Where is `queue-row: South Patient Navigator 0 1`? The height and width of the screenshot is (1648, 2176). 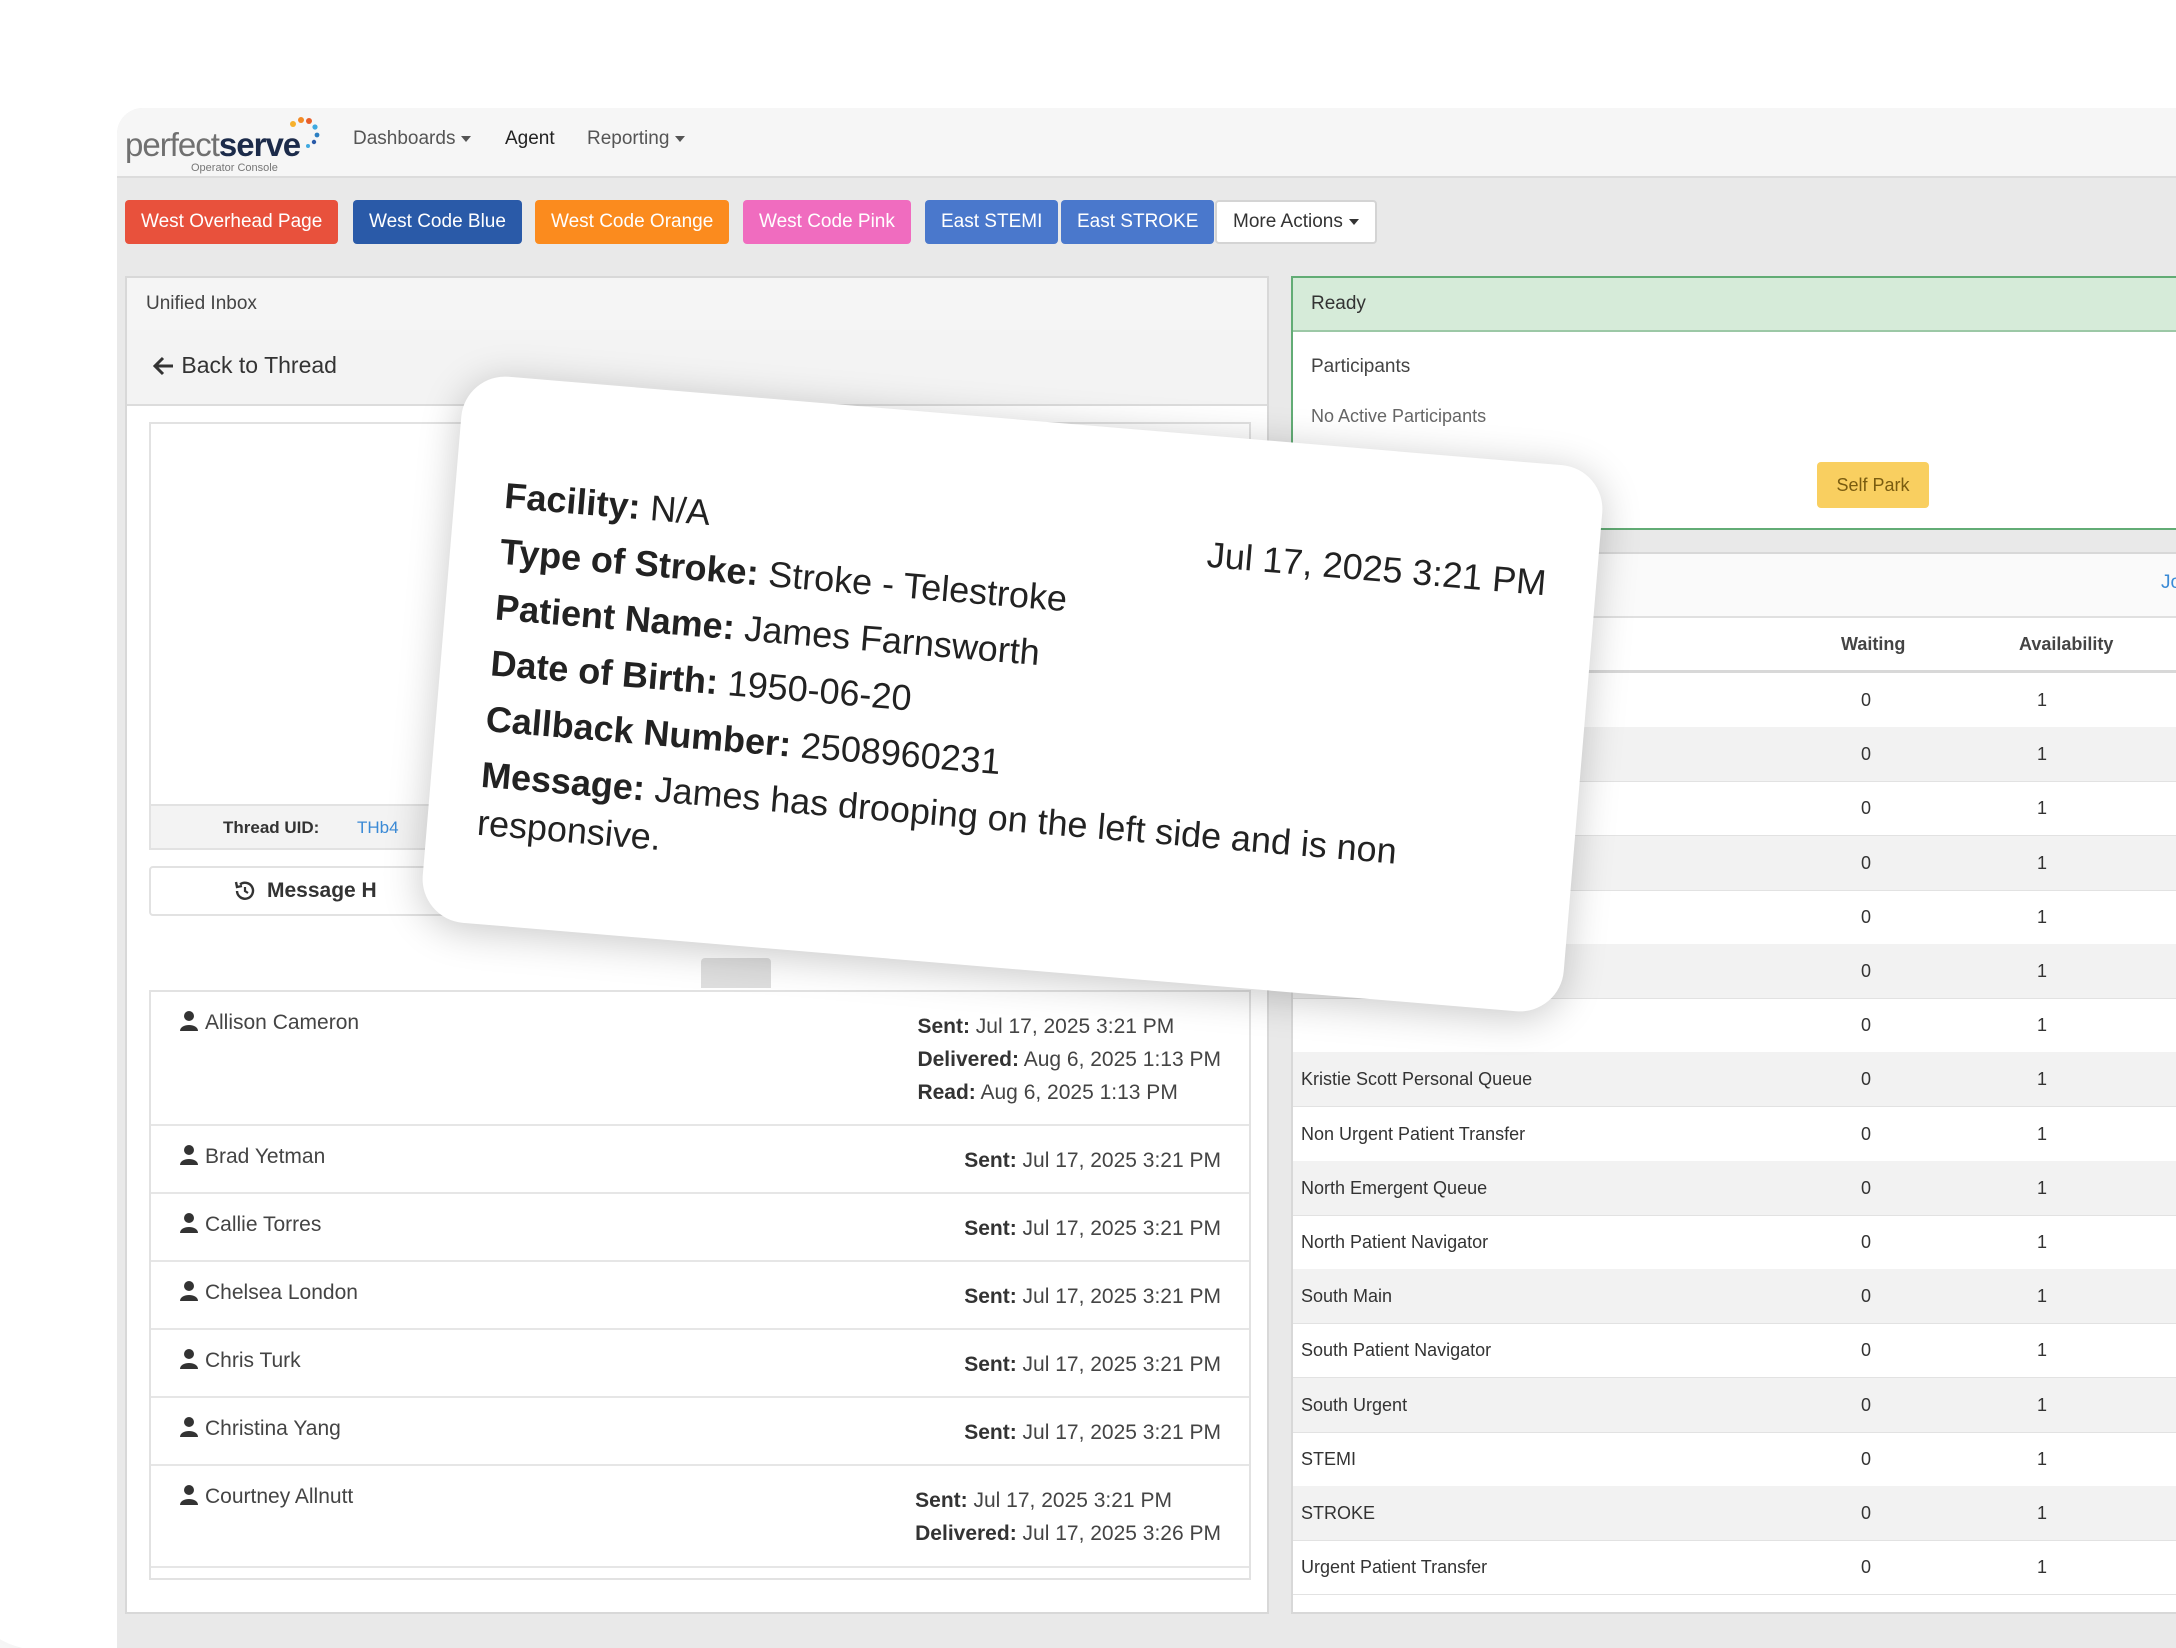
queue-row: South Patient Navigator 0 1 is located at coordinates (1734, 1351).